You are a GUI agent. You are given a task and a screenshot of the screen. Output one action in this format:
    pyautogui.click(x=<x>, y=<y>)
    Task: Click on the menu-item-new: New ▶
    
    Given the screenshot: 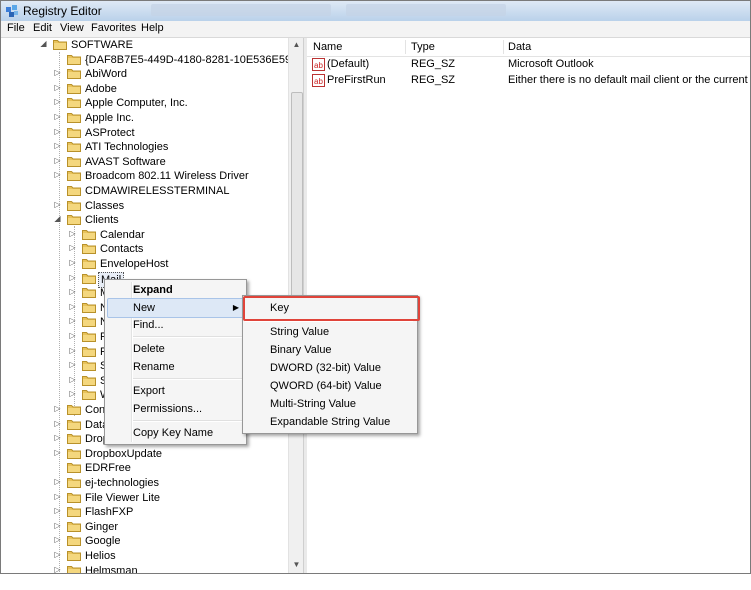 What is the action you would take?
    pyautogui.click(x=175, y=308)
    